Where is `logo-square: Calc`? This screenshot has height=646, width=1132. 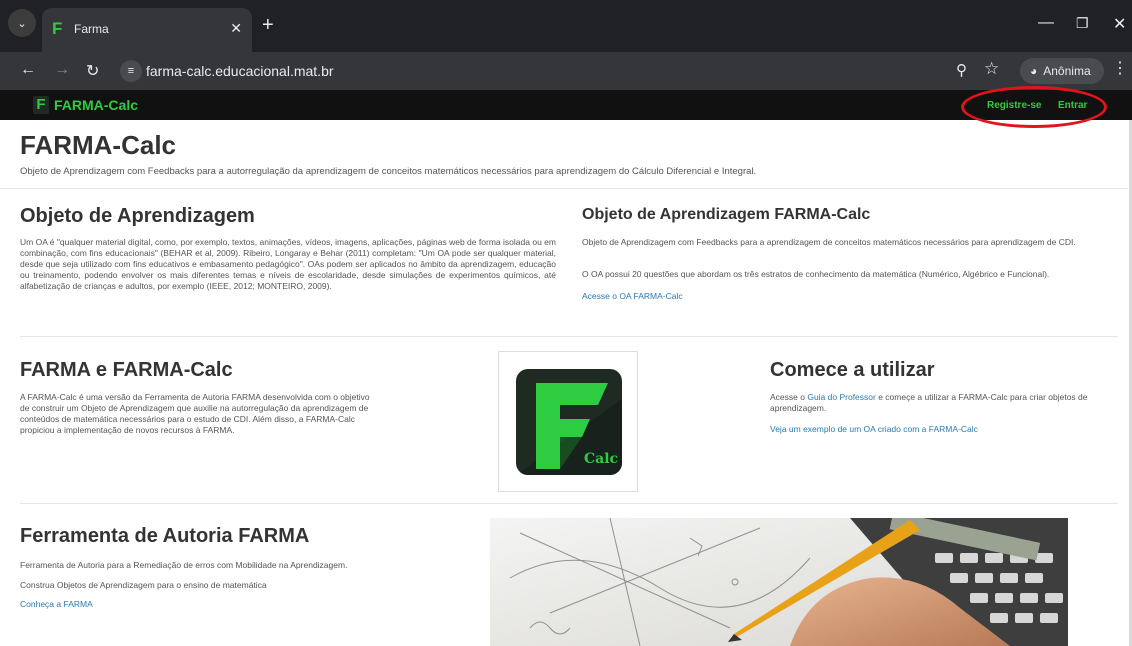
logo-square: Calc is located at coordinates (569, 422).